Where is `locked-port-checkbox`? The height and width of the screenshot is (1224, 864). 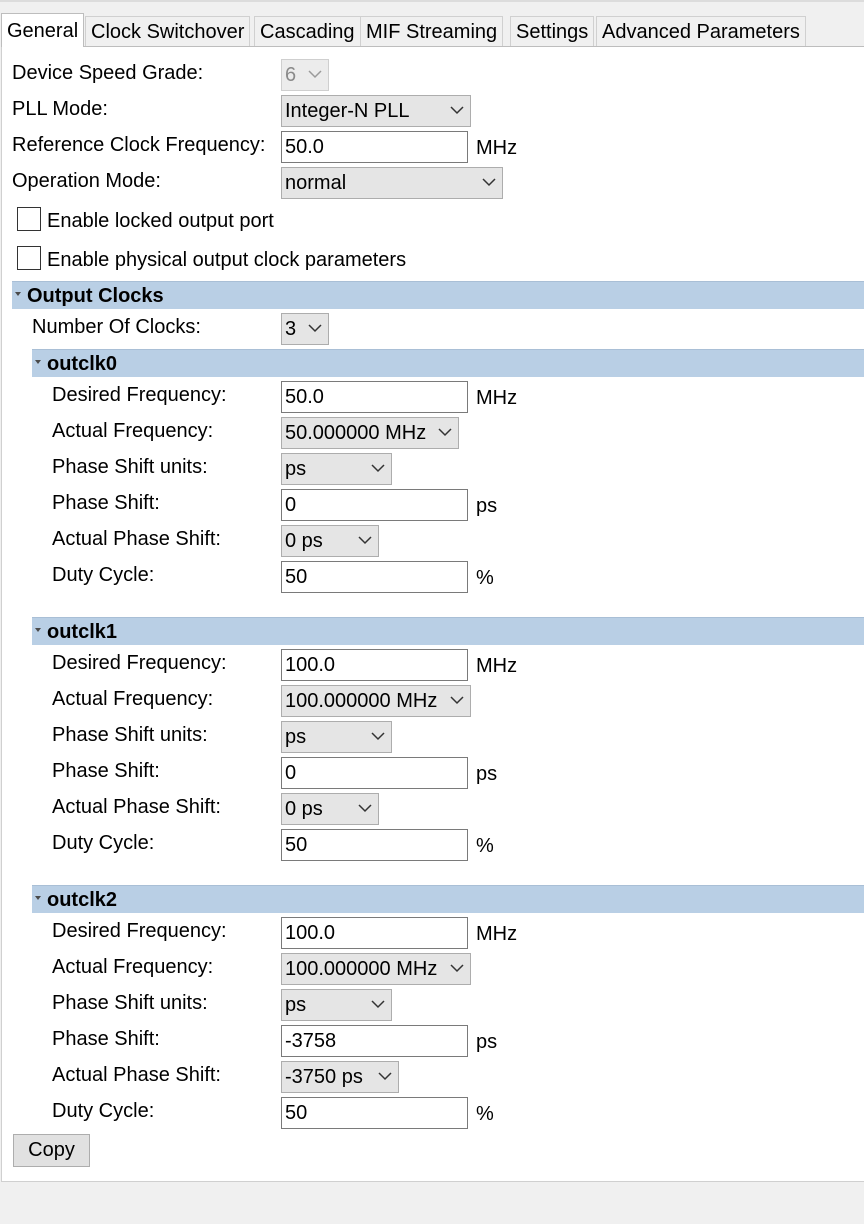
locked-port-checkbox is located at coordinates (29, 219).